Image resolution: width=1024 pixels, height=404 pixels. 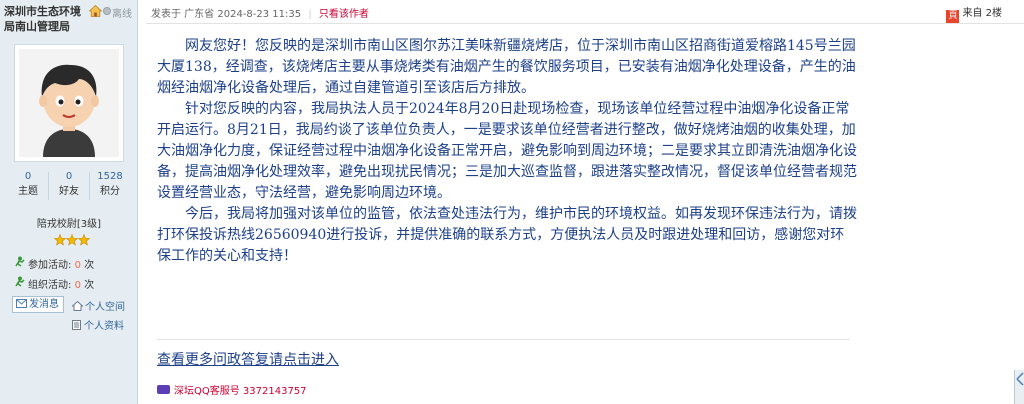 I want to click on activity-joined: 参加活动: 0 次, so click(x=55, y=263).